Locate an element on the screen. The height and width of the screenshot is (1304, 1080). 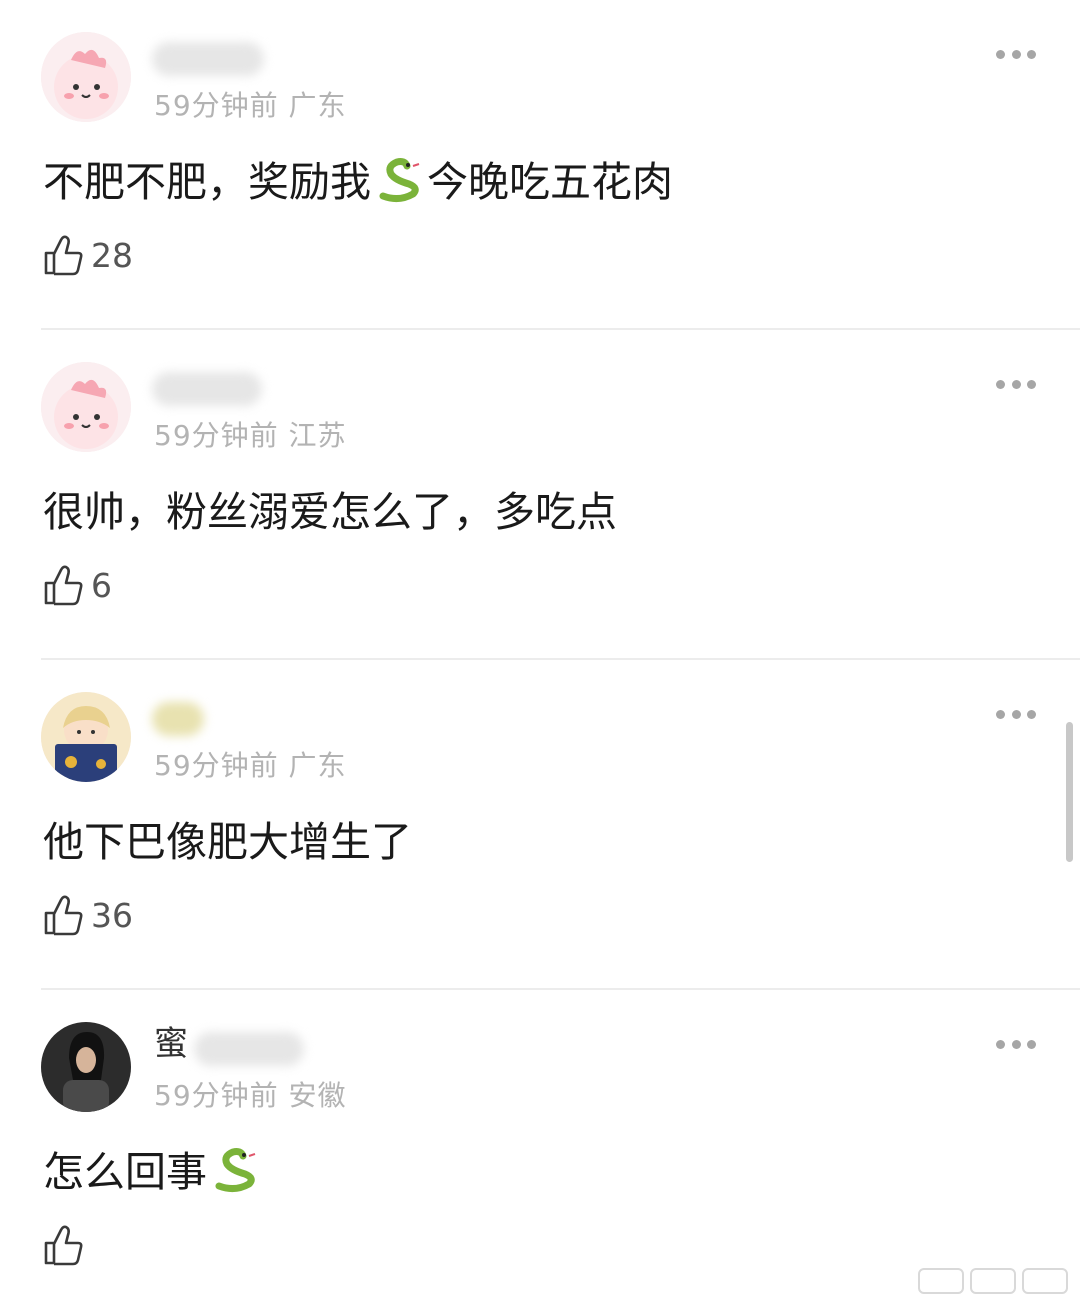
comment-text-before: 不肥不肥，奖励我 is located at coordinates (207, 182).